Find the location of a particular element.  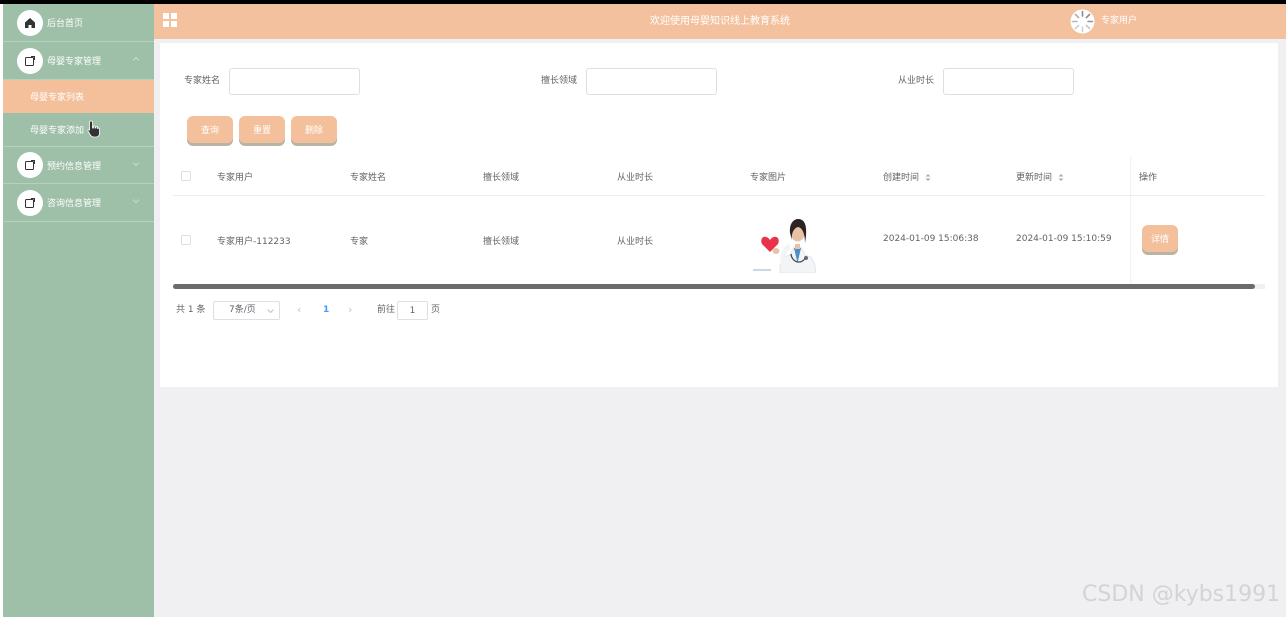

query-button: 查询 is located at coordinates (210, 129).